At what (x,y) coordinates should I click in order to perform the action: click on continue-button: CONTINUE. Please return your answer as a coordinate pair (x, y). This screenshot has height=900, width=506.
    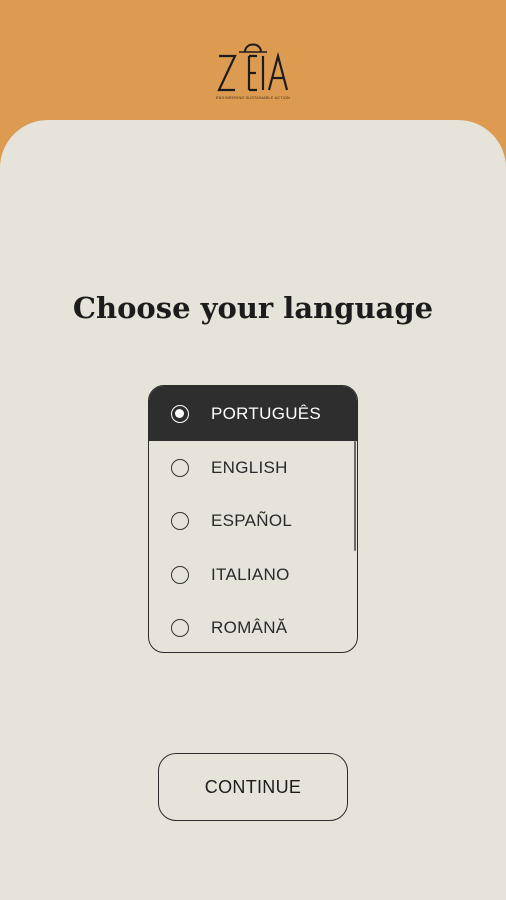
    Looking at the image, I should click on (253, 787).